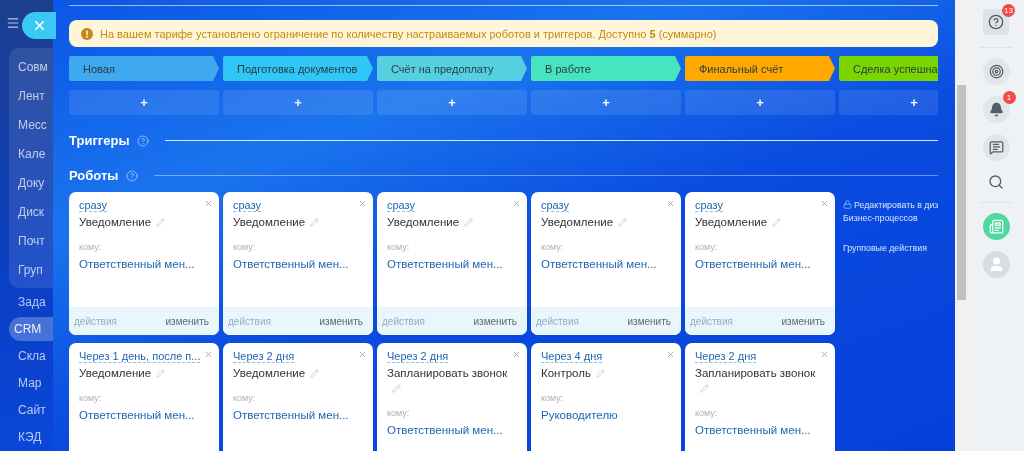  Describe the element at coordinates (31, 356) in the screenshot. I see `sidebar-item: Скла` at that location.